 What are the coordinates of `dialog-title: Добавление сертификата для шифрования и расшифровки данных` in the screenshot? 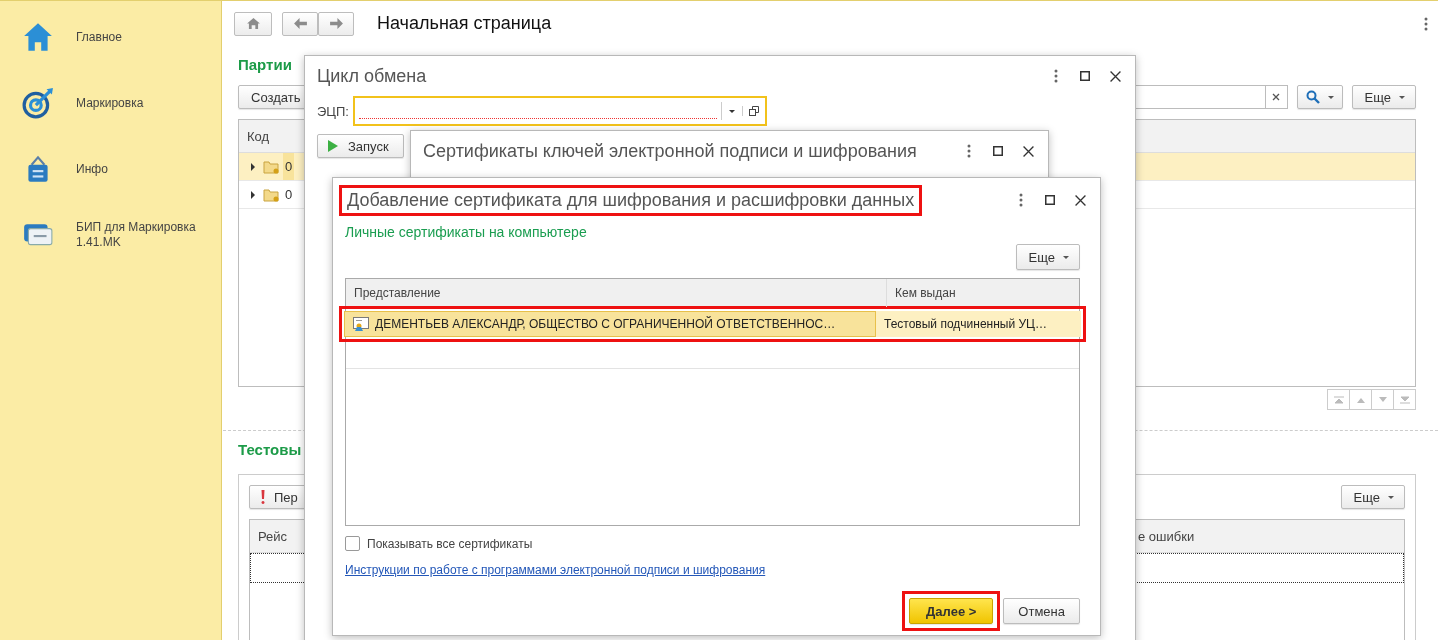 It's located at (631, 200).